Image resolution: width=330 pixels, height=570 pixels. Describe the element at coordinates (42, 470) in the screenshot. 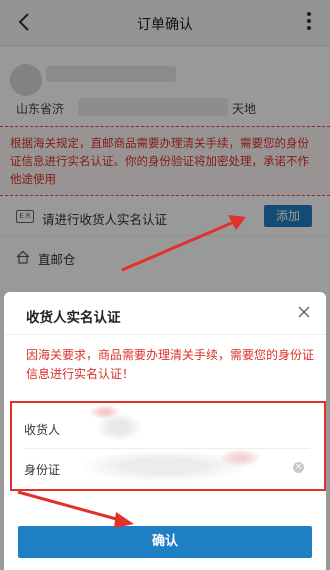

I see `id-card-label: 身份证` at that location.